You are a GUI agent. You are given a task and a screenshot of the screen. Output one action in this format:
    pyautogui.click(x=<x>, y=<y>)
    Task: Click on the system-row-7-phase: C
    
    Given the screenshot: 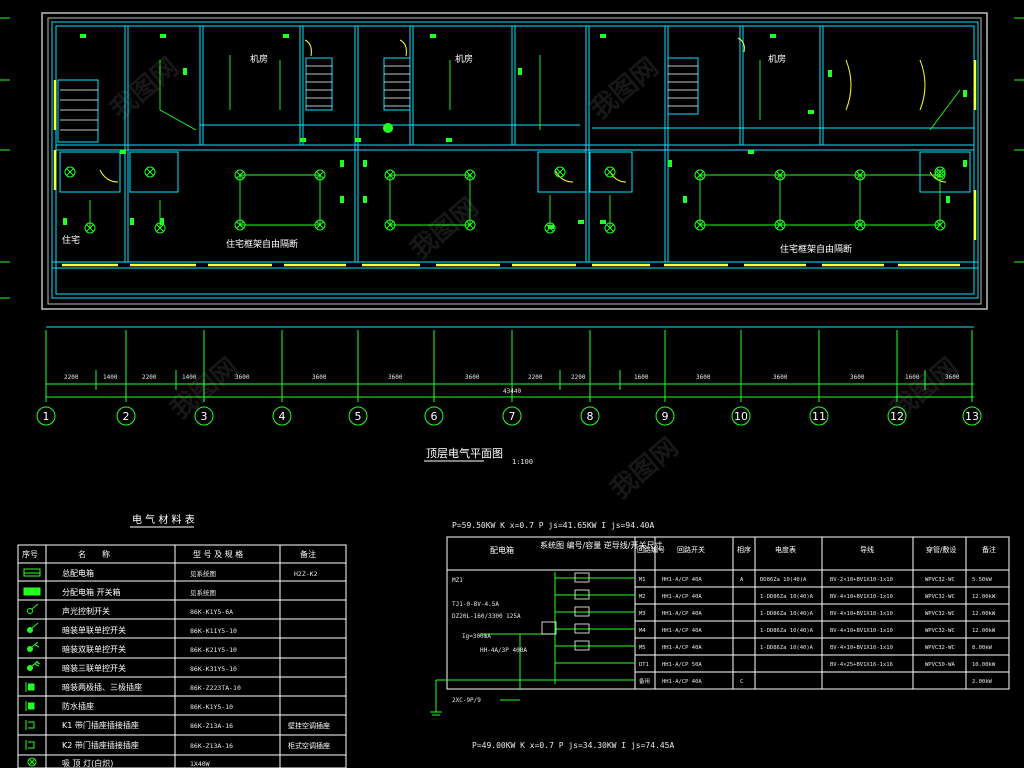 What is the action you would take?
    pyautogui.click(x=741, y=682)
    